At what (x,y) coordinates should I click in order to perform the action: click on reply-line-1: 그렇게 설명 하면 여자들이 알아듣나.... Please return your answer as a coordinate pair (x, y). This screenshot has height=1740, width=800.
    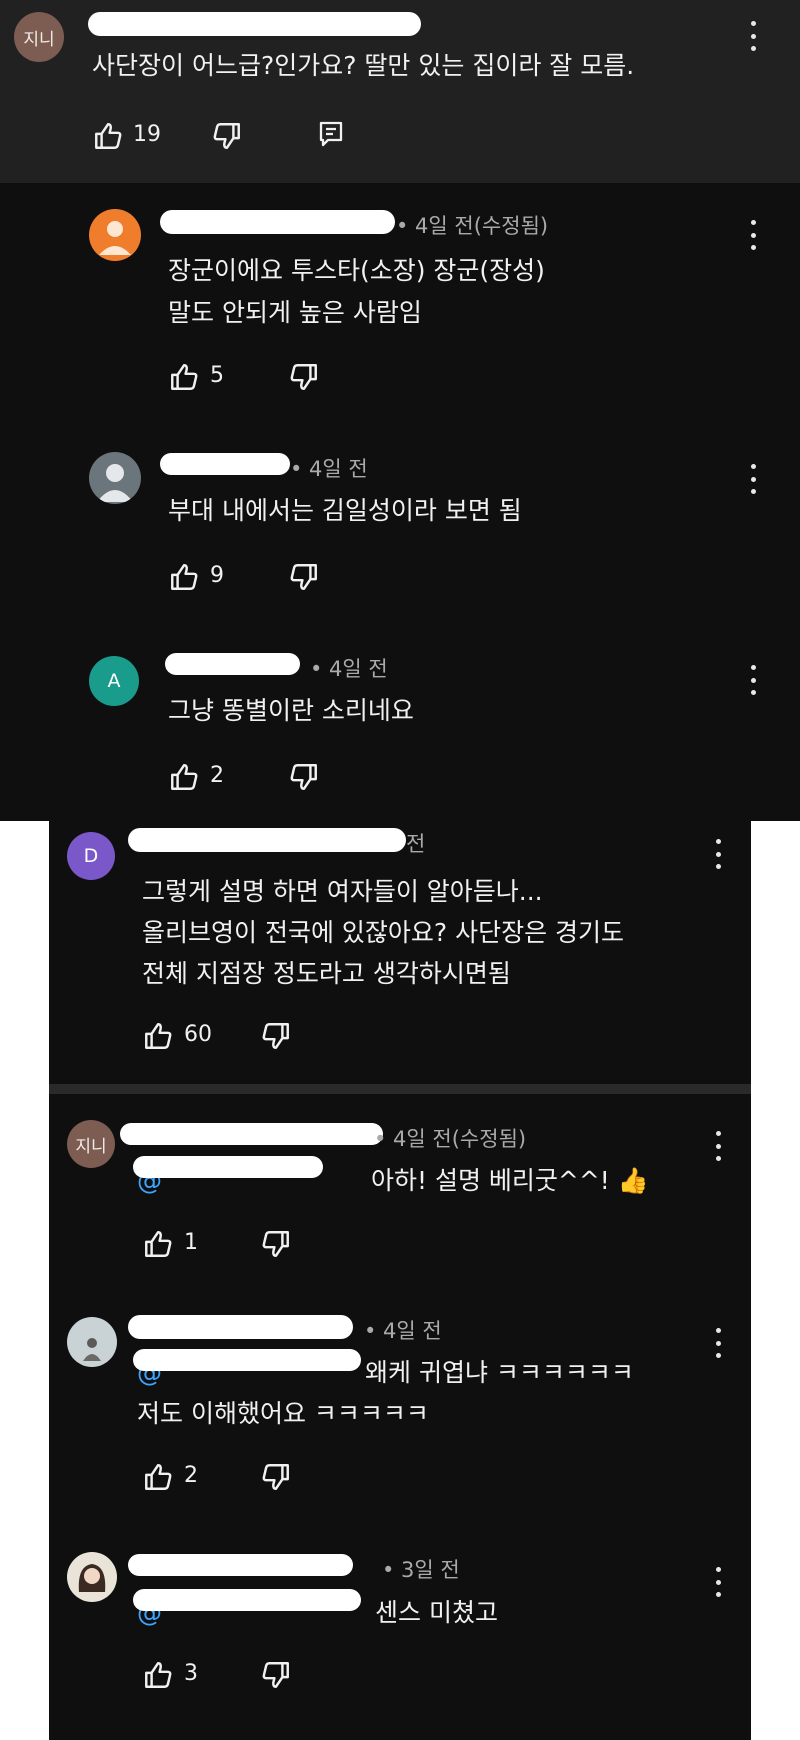
    Looking at the image, I should click on (342, 891).